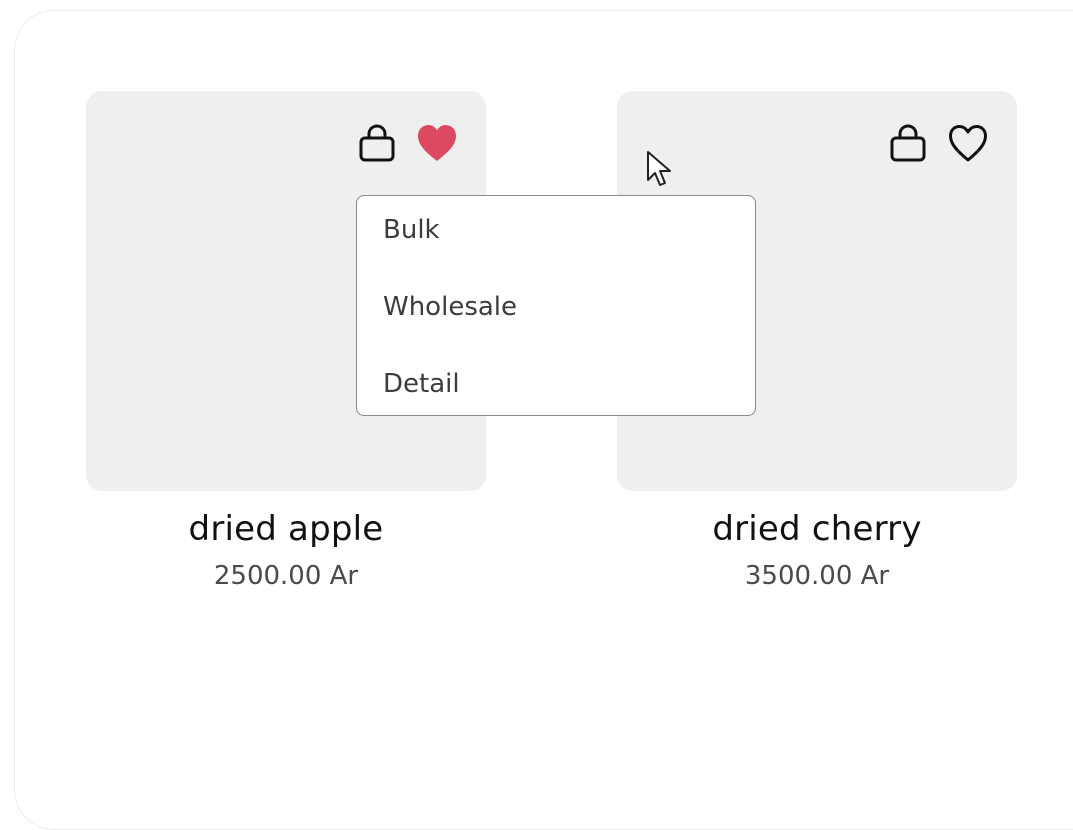 The width and height of the screenshot is (1073, 830). Describe the element at coordinates (556, 248) in the screenshot. I see `menu-item-bulk: Bulk` at that location.